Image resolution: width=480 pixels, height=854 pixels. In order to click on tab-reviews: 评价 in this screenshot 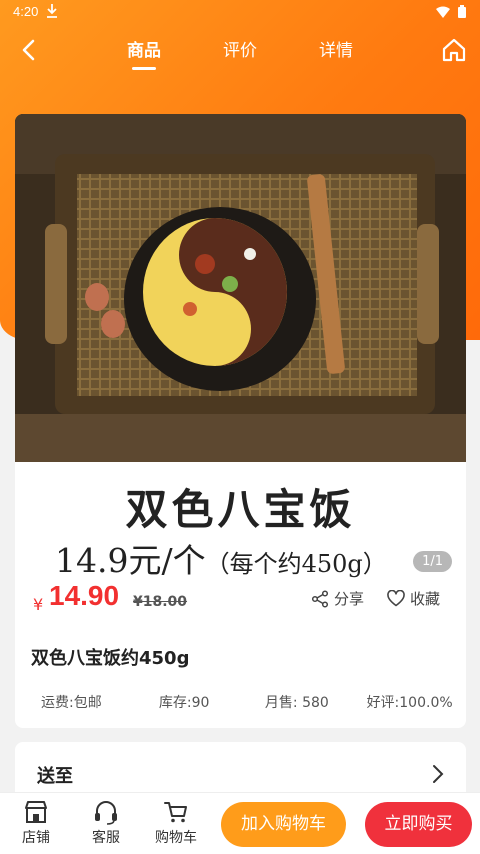, I will do `click(240, 48)`.